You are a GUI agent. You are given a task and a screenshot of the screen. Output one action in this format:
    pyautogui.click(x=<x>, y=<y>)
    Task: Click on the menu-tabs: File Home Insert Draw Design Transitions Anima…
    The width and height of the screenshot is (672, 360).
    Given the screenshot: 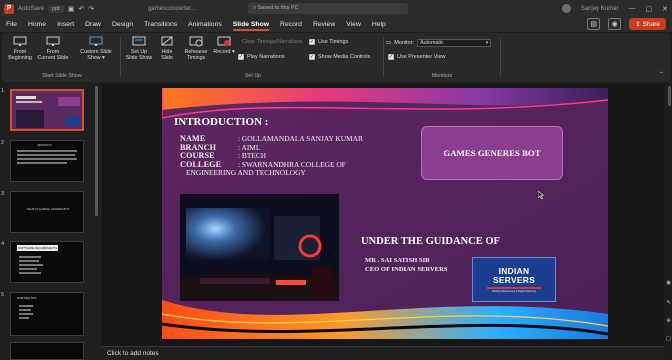 What is the action you would take?
    pyautogui.click(x=193, y=24)
    